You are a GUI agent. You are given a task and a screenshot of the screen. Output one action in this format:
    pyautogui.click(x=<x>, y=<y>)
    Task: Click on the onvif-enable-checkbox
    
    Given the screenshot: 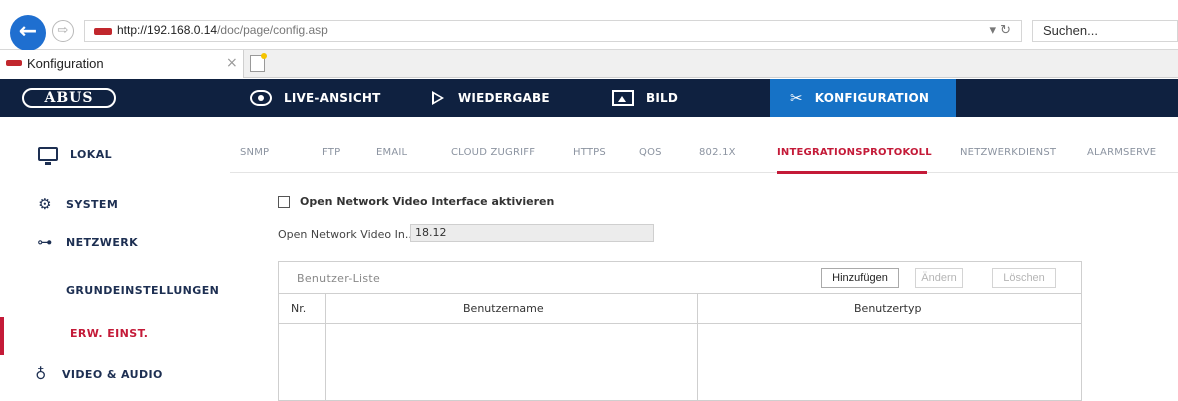 What is the action you would take?
    pyautogui.click(x=284, y=201)
    